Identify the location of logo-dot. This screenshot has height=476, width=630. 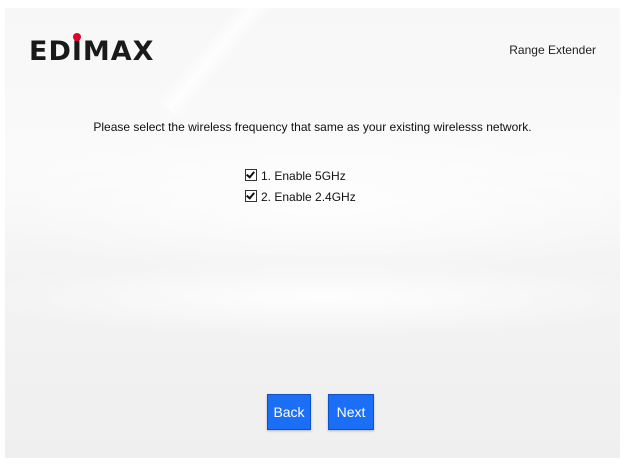
(77, 37).